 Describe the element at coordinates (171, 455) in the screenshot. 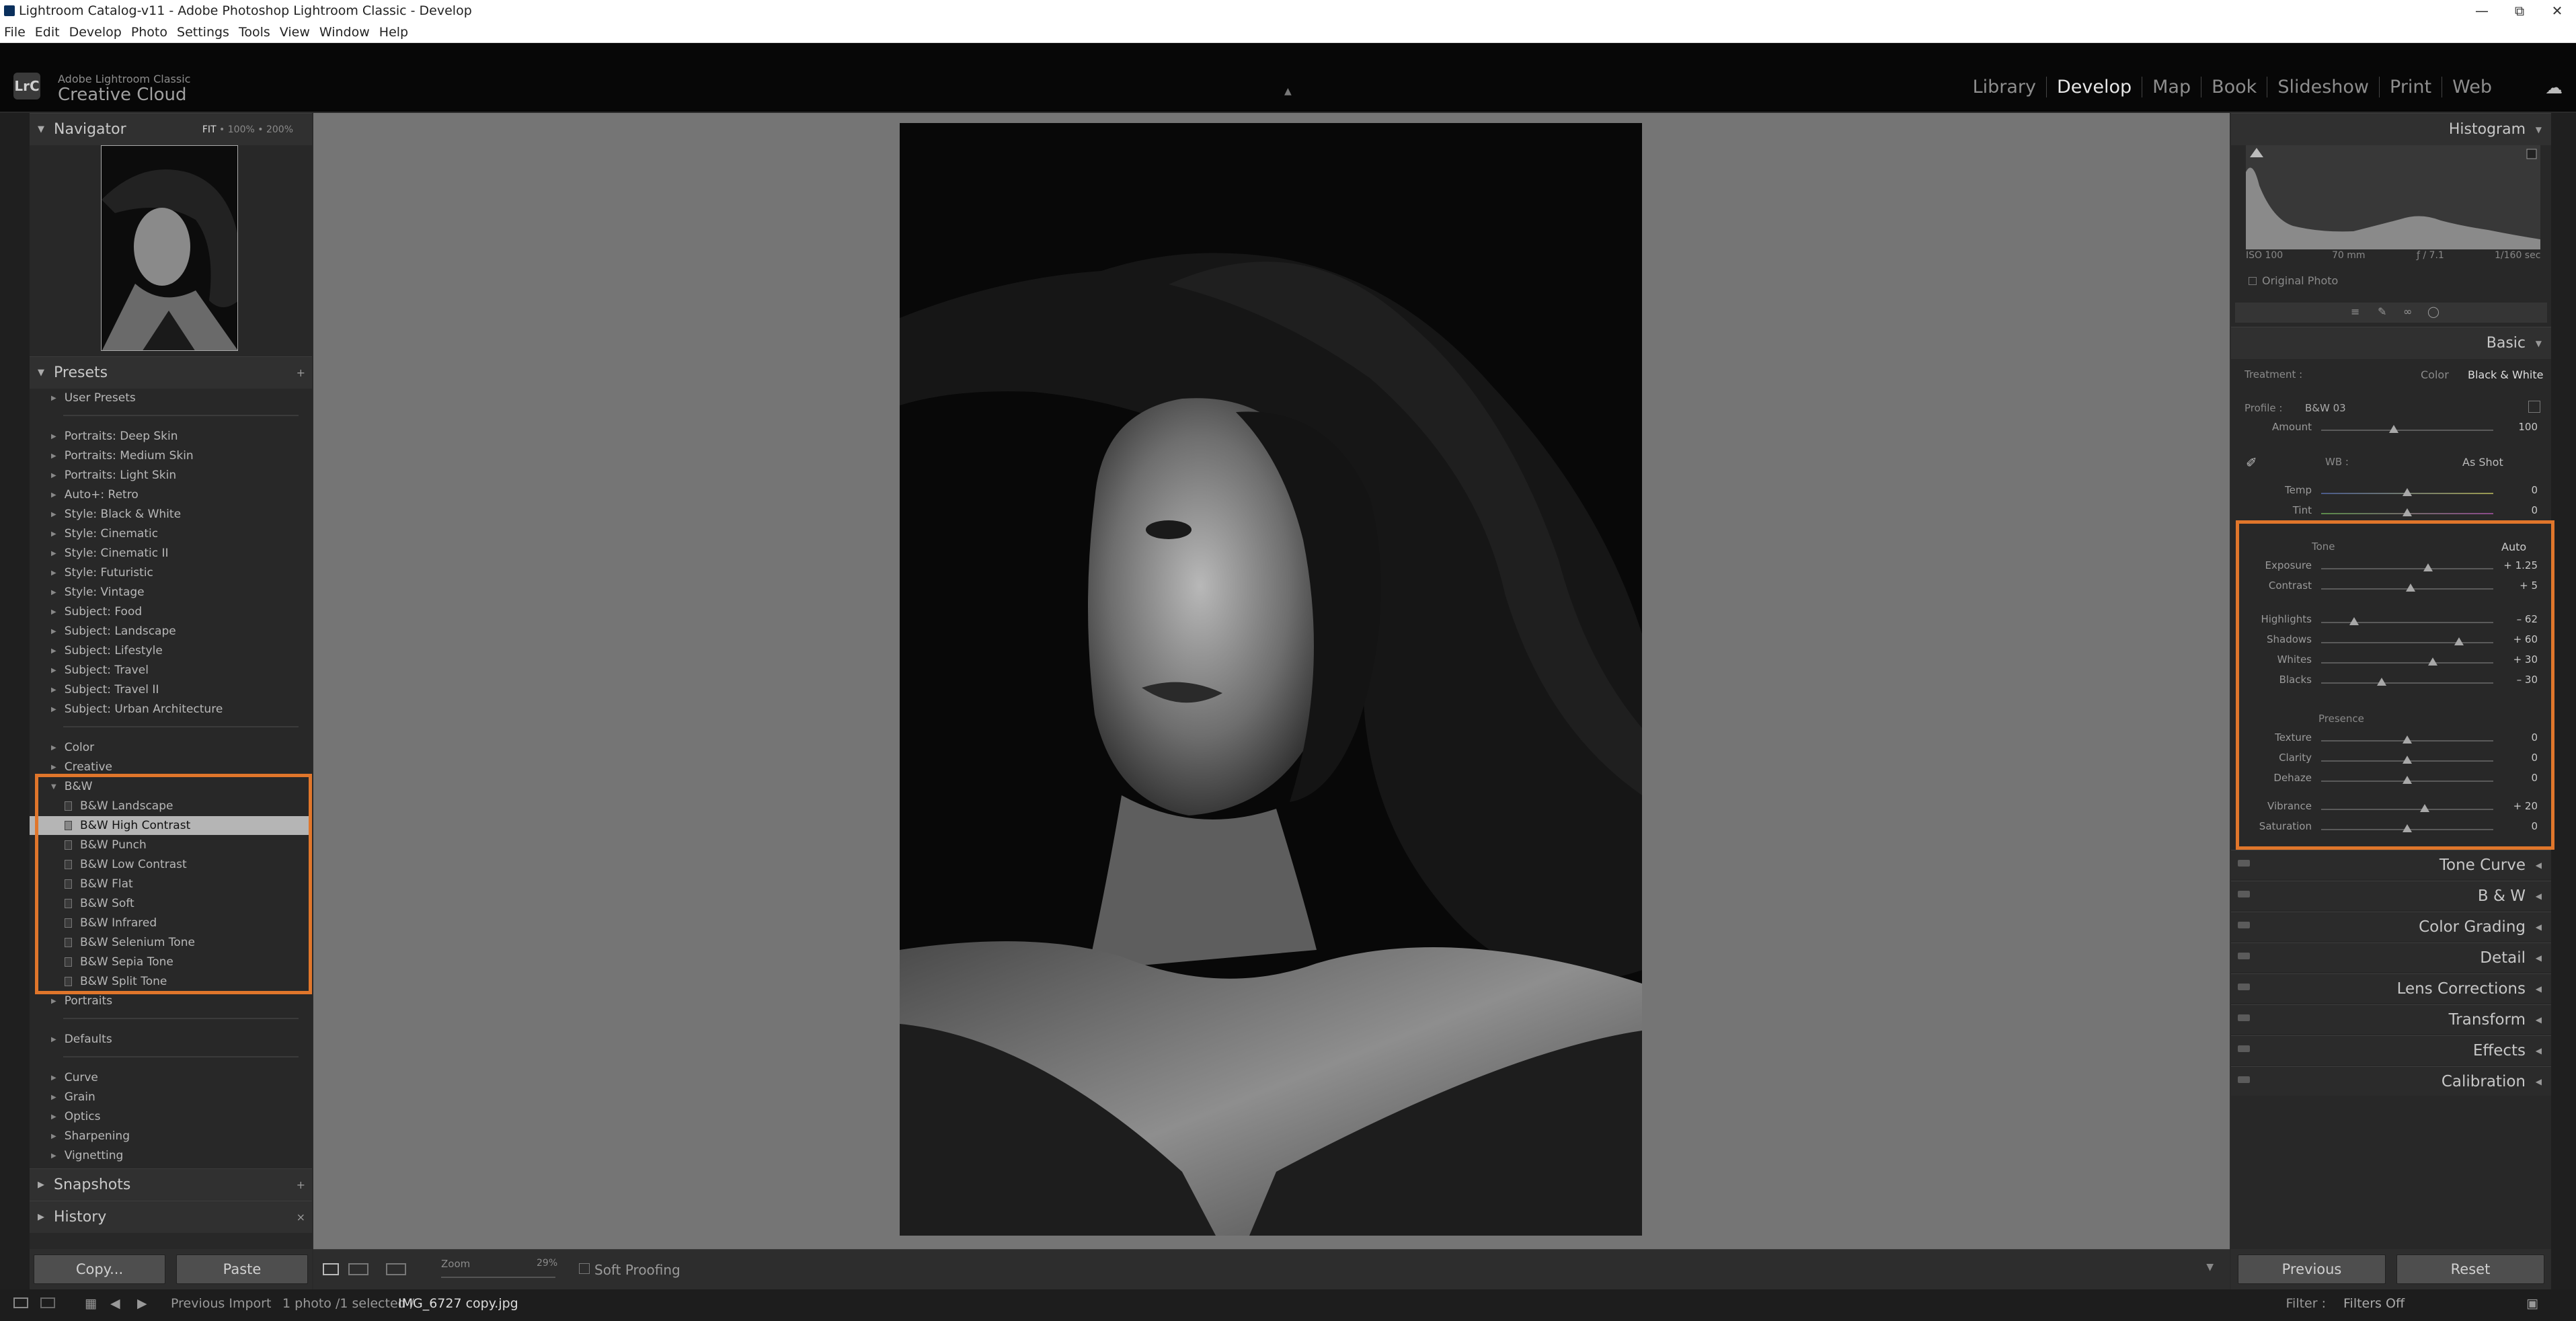

I see `preset-group: ▶ Portraits: Medium Skin` at that location.